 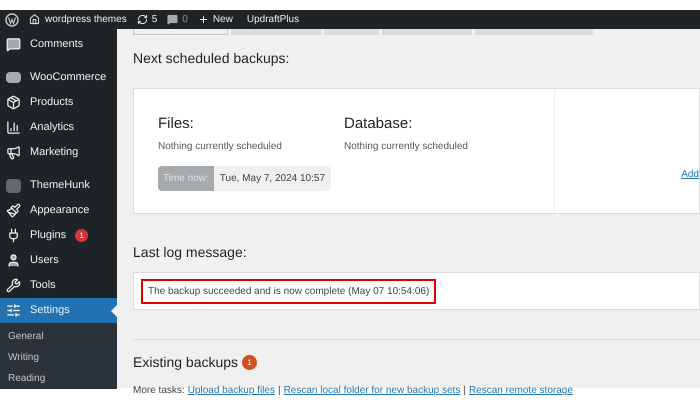 I want to click on home-icon, so click(x=34, y=19).